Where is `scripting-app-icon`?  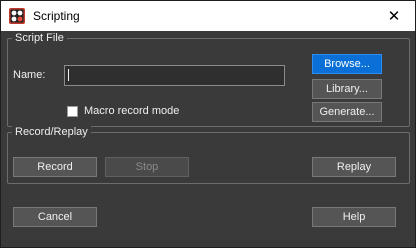
scripting-app-icon is located at coordinates (17, 16).